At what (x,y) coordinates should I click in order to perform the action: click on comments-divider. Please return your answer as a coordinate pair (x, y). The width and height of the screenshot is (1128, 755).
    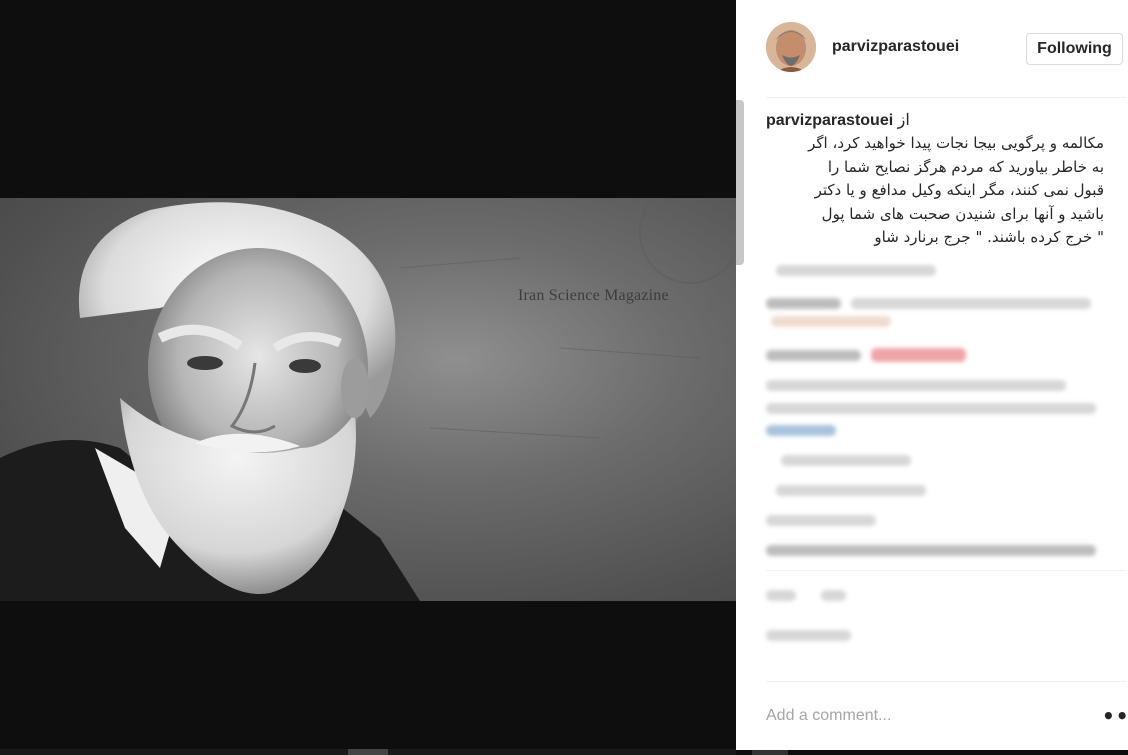
    Looking at the image, I should click on (946, 570).